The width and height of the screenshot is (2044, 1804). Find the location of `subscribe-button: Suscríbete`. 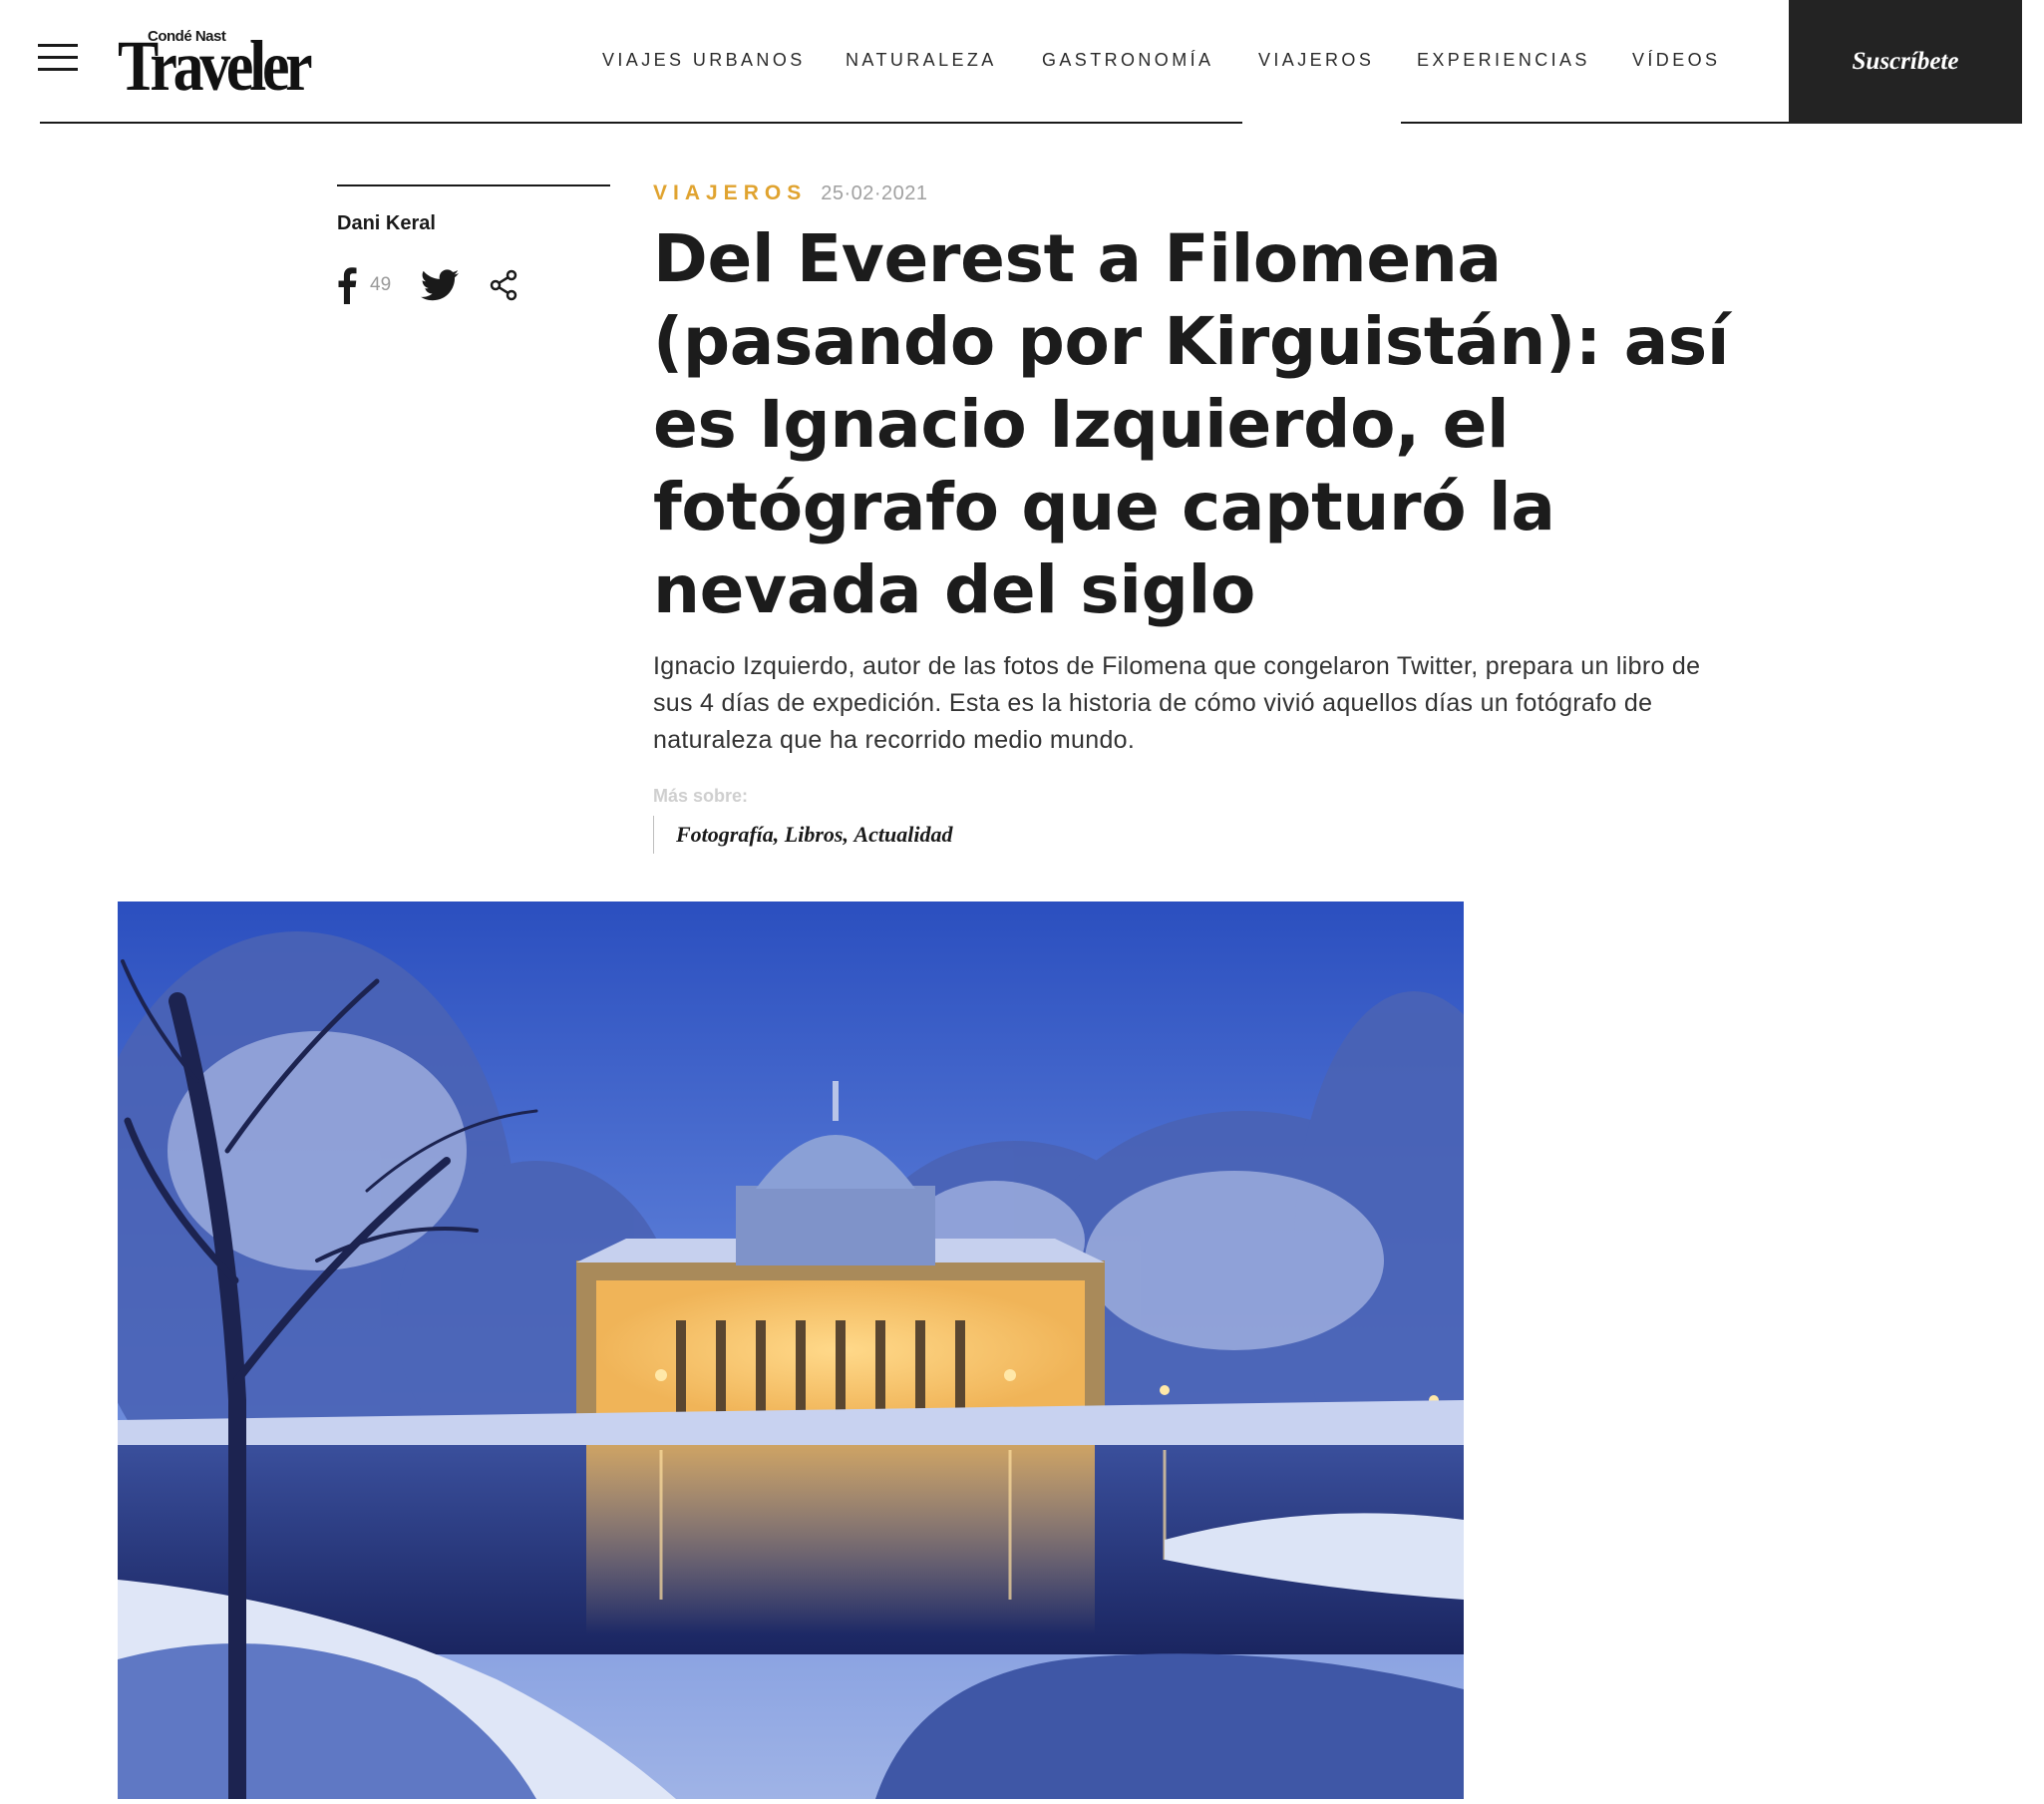

subscribe-button: Suscríbete is located at coordinates (1905, 62).